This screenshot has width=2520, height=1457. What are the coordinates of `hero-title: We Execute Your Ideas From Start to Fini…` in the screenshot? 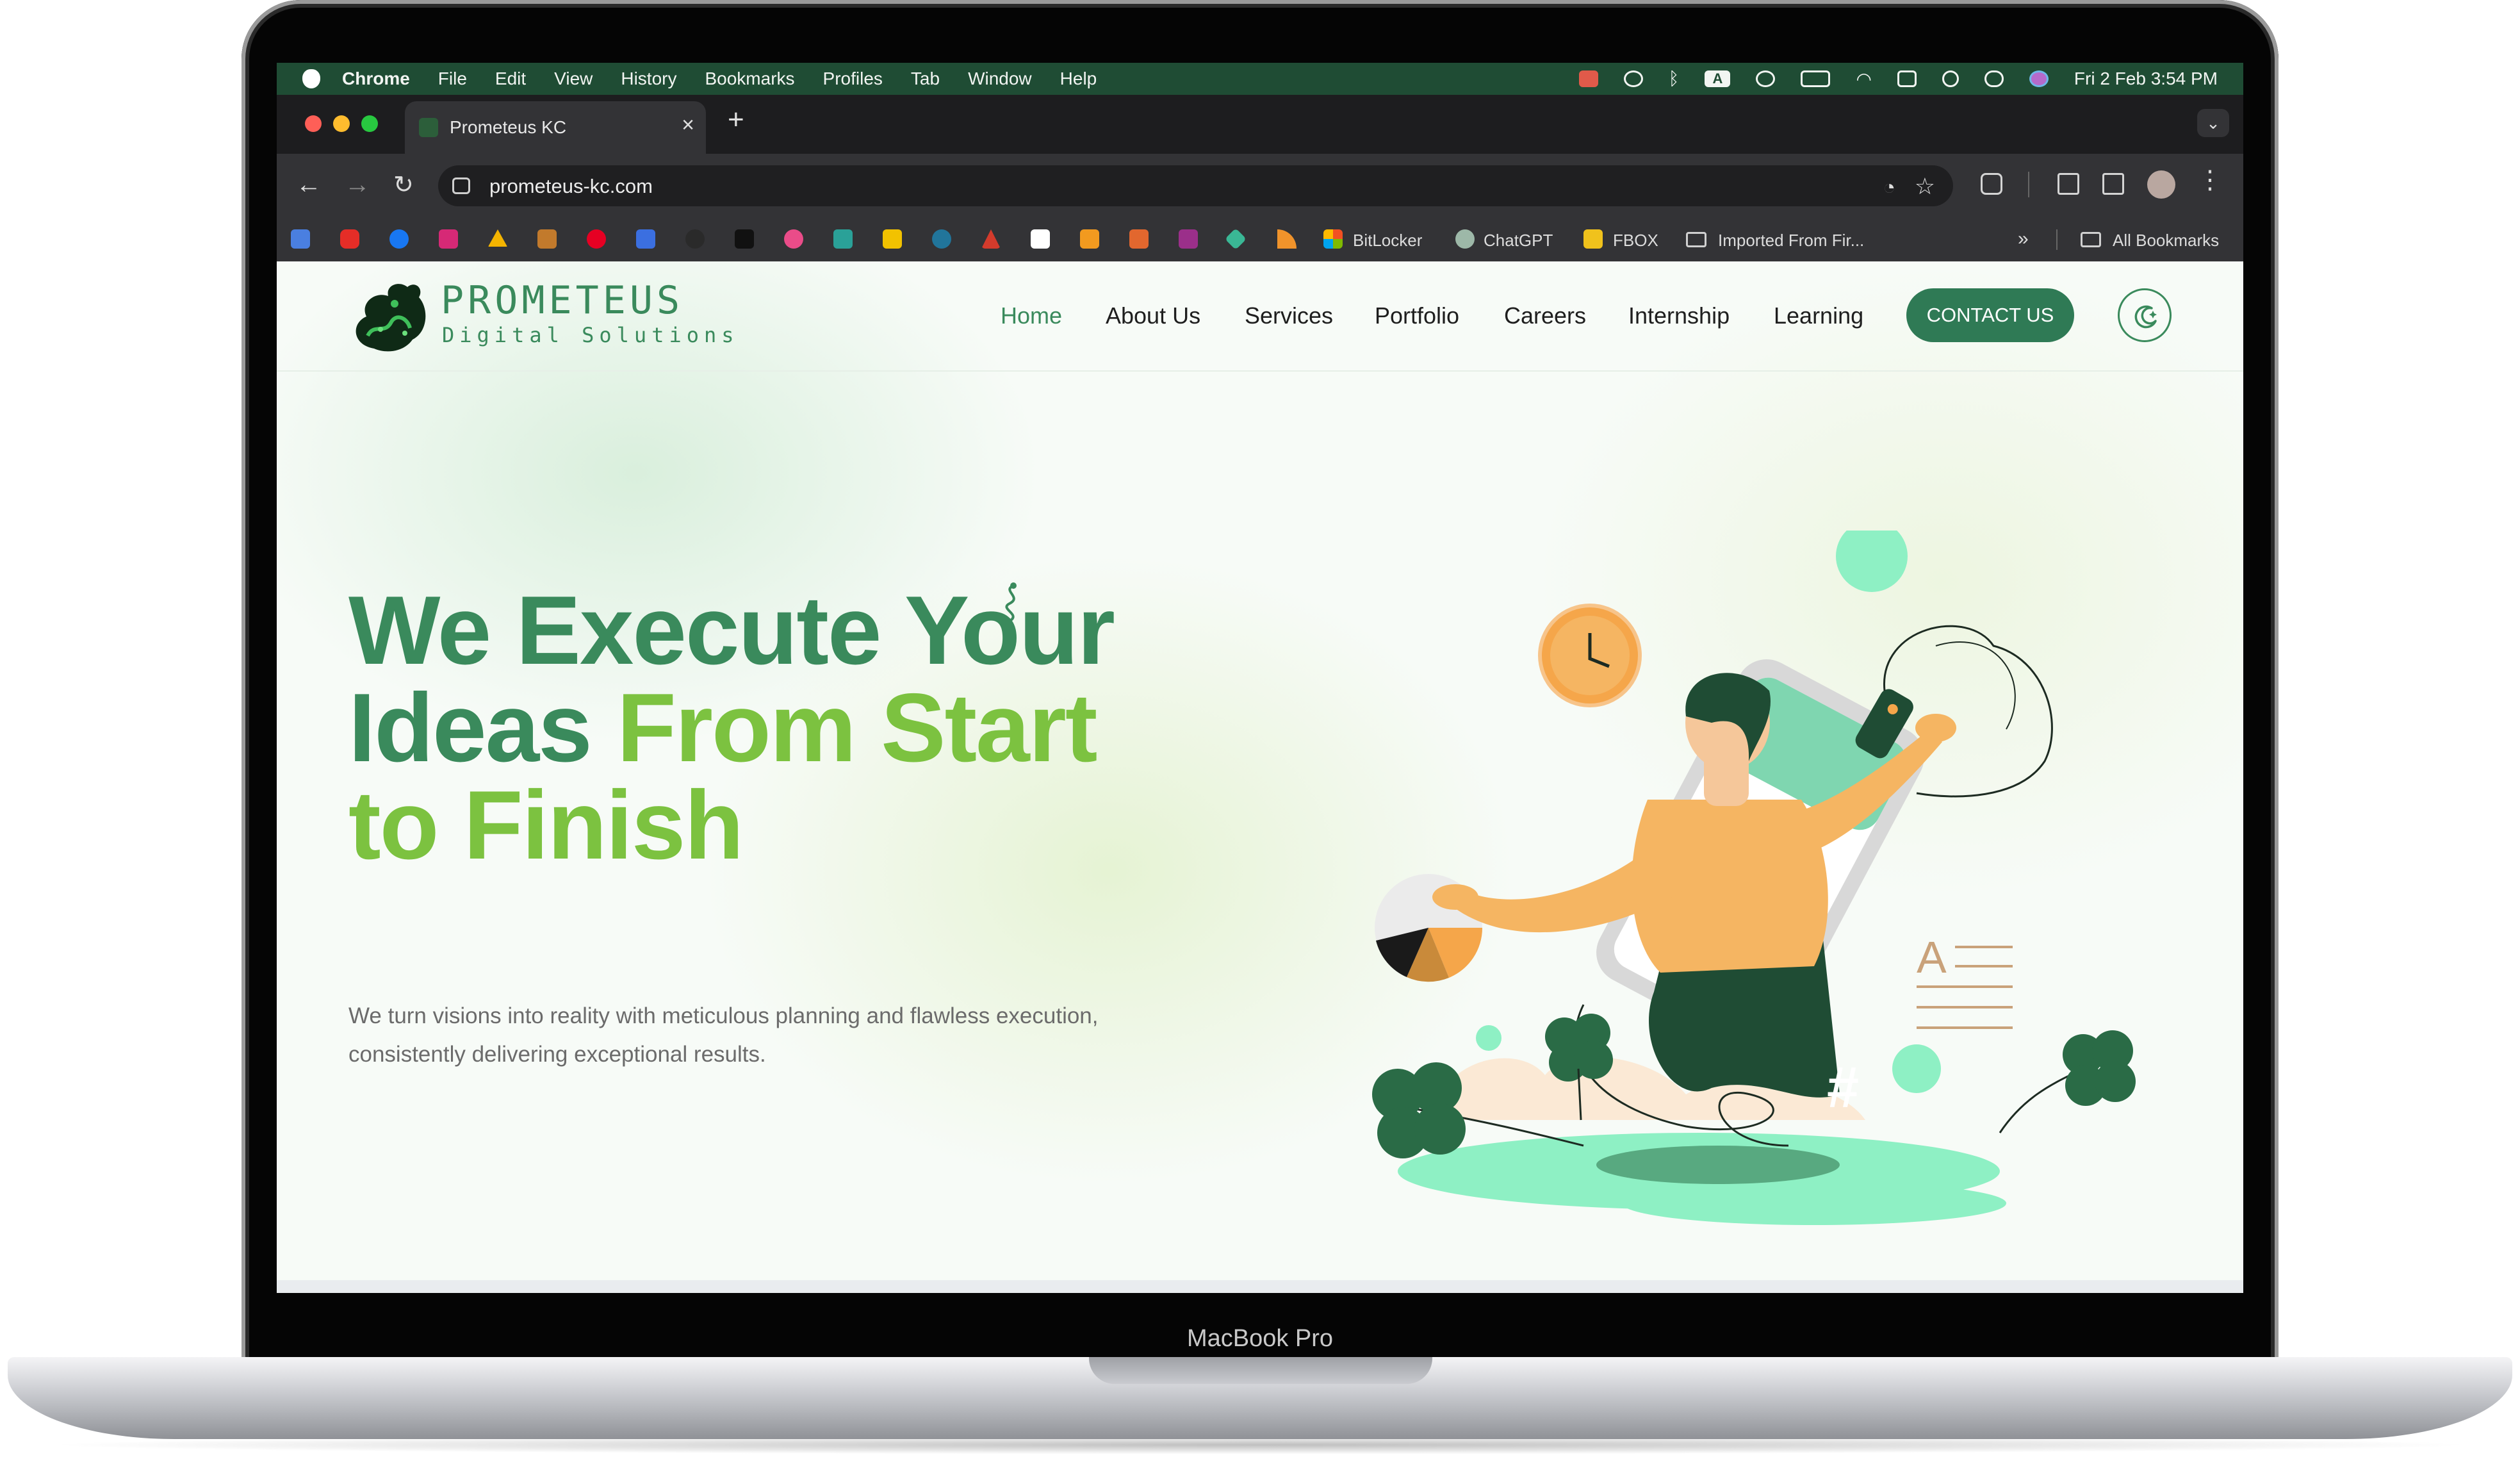 It's located at (828, 728).